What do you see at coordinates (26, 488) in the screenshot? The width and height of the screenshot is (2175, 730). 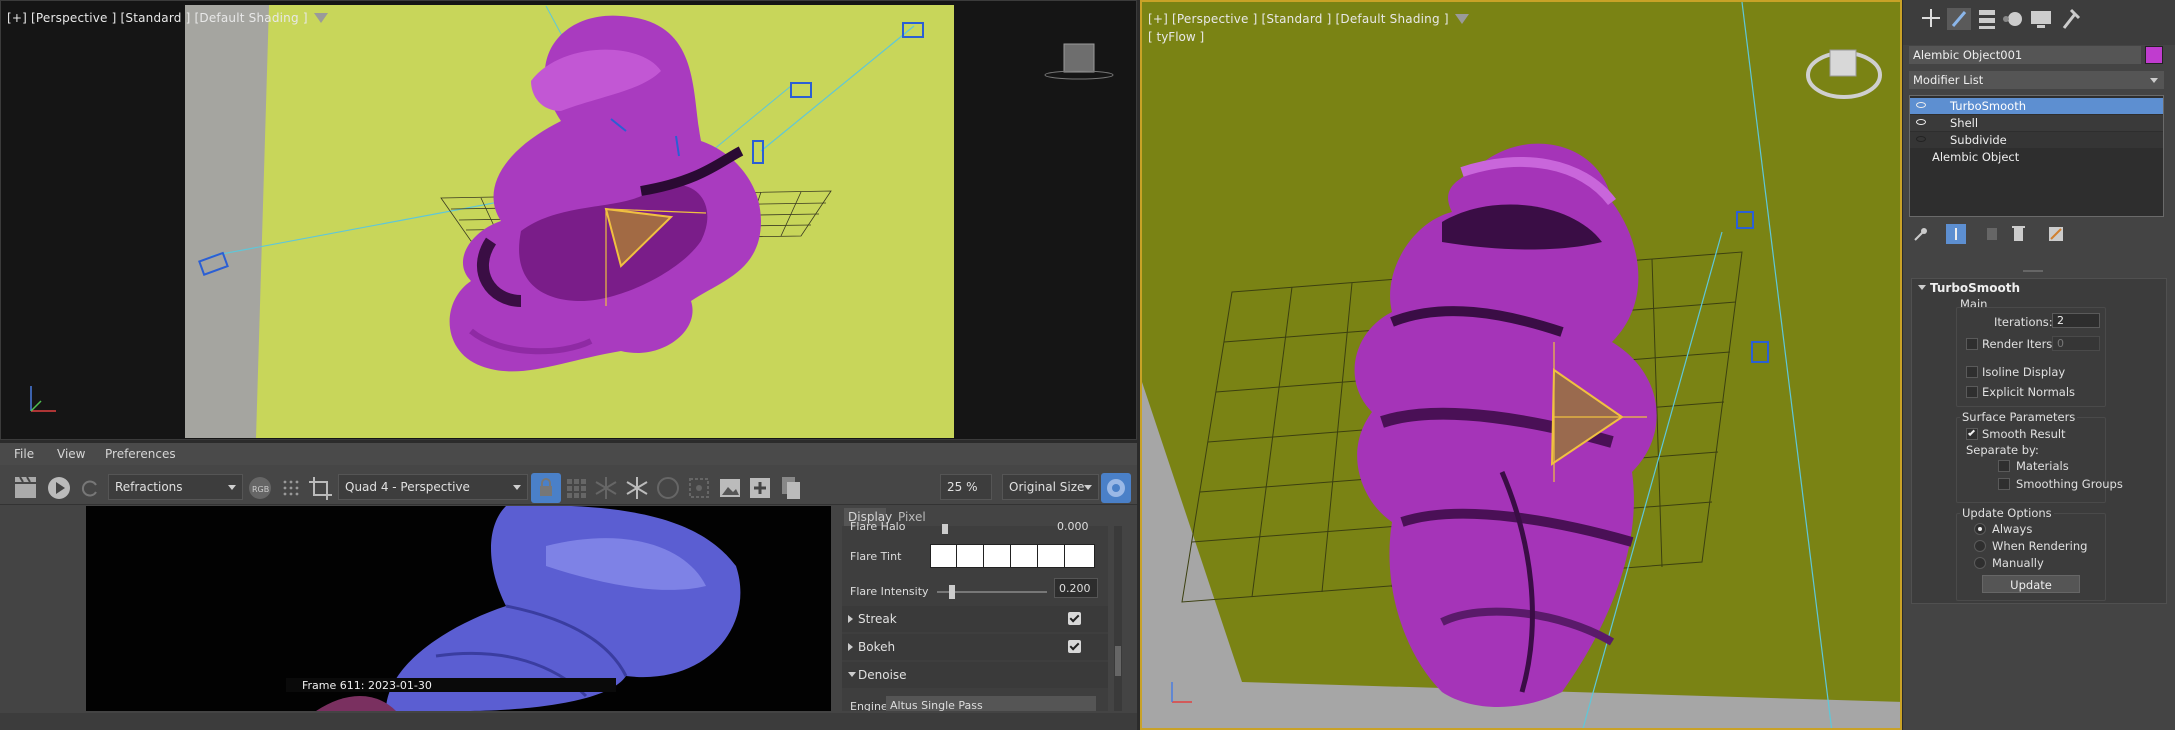 I see `render-clapper-icon` at bounding box center [26, 488].